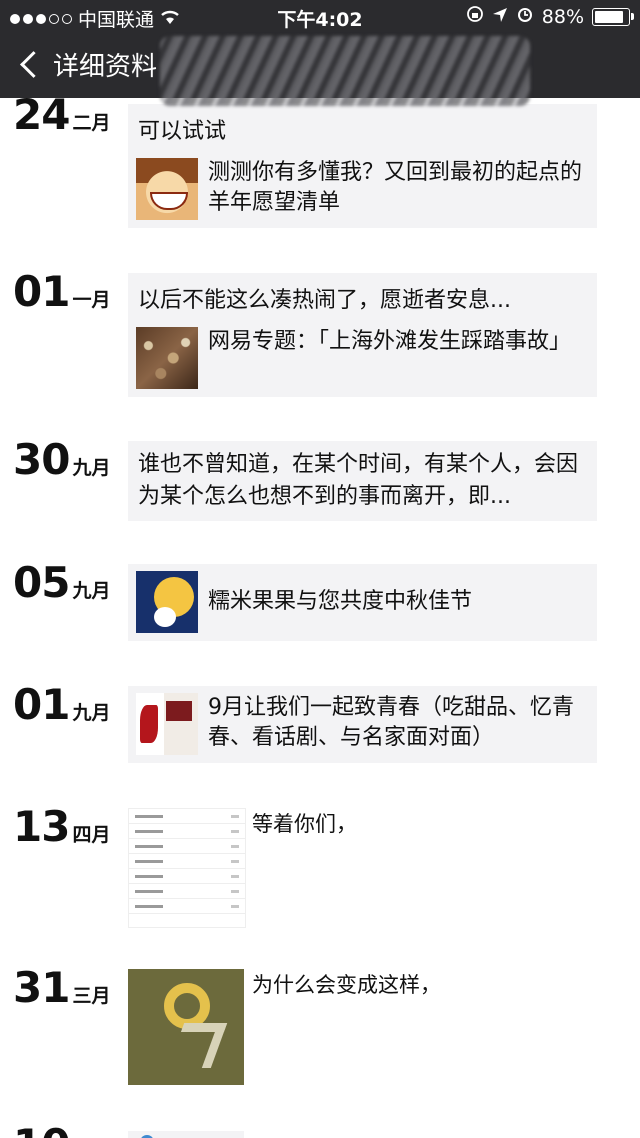 The height and width of the screenshot is (1138, 640). Describe the element at coordinates (182, 131) in the screenshot. I see `post-text: 可以试试` at that location.